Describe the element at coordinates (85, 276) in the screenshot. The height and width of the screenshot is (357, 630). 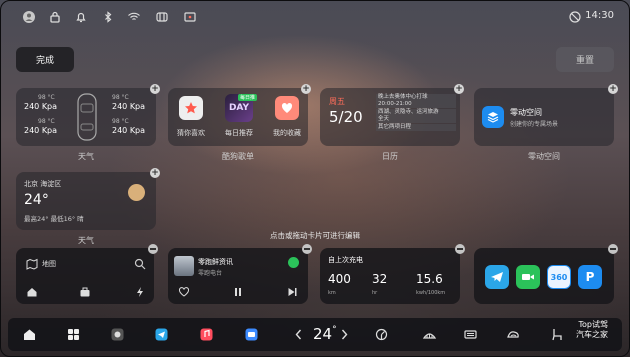
I see `map-card: 地图` at that location.